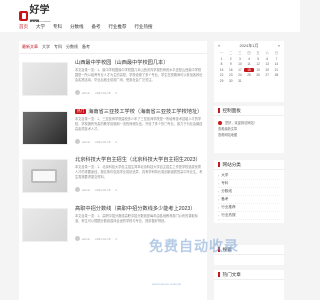 The width and height of the screenshot is (320, 300). I want to click on weekday-label: 五, so click(258, 53).